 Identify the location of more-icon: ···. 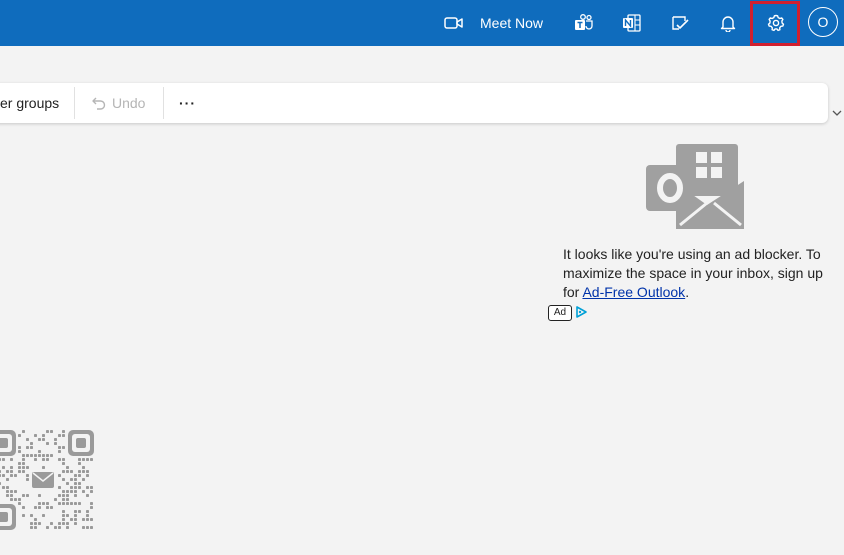
(187, 103).